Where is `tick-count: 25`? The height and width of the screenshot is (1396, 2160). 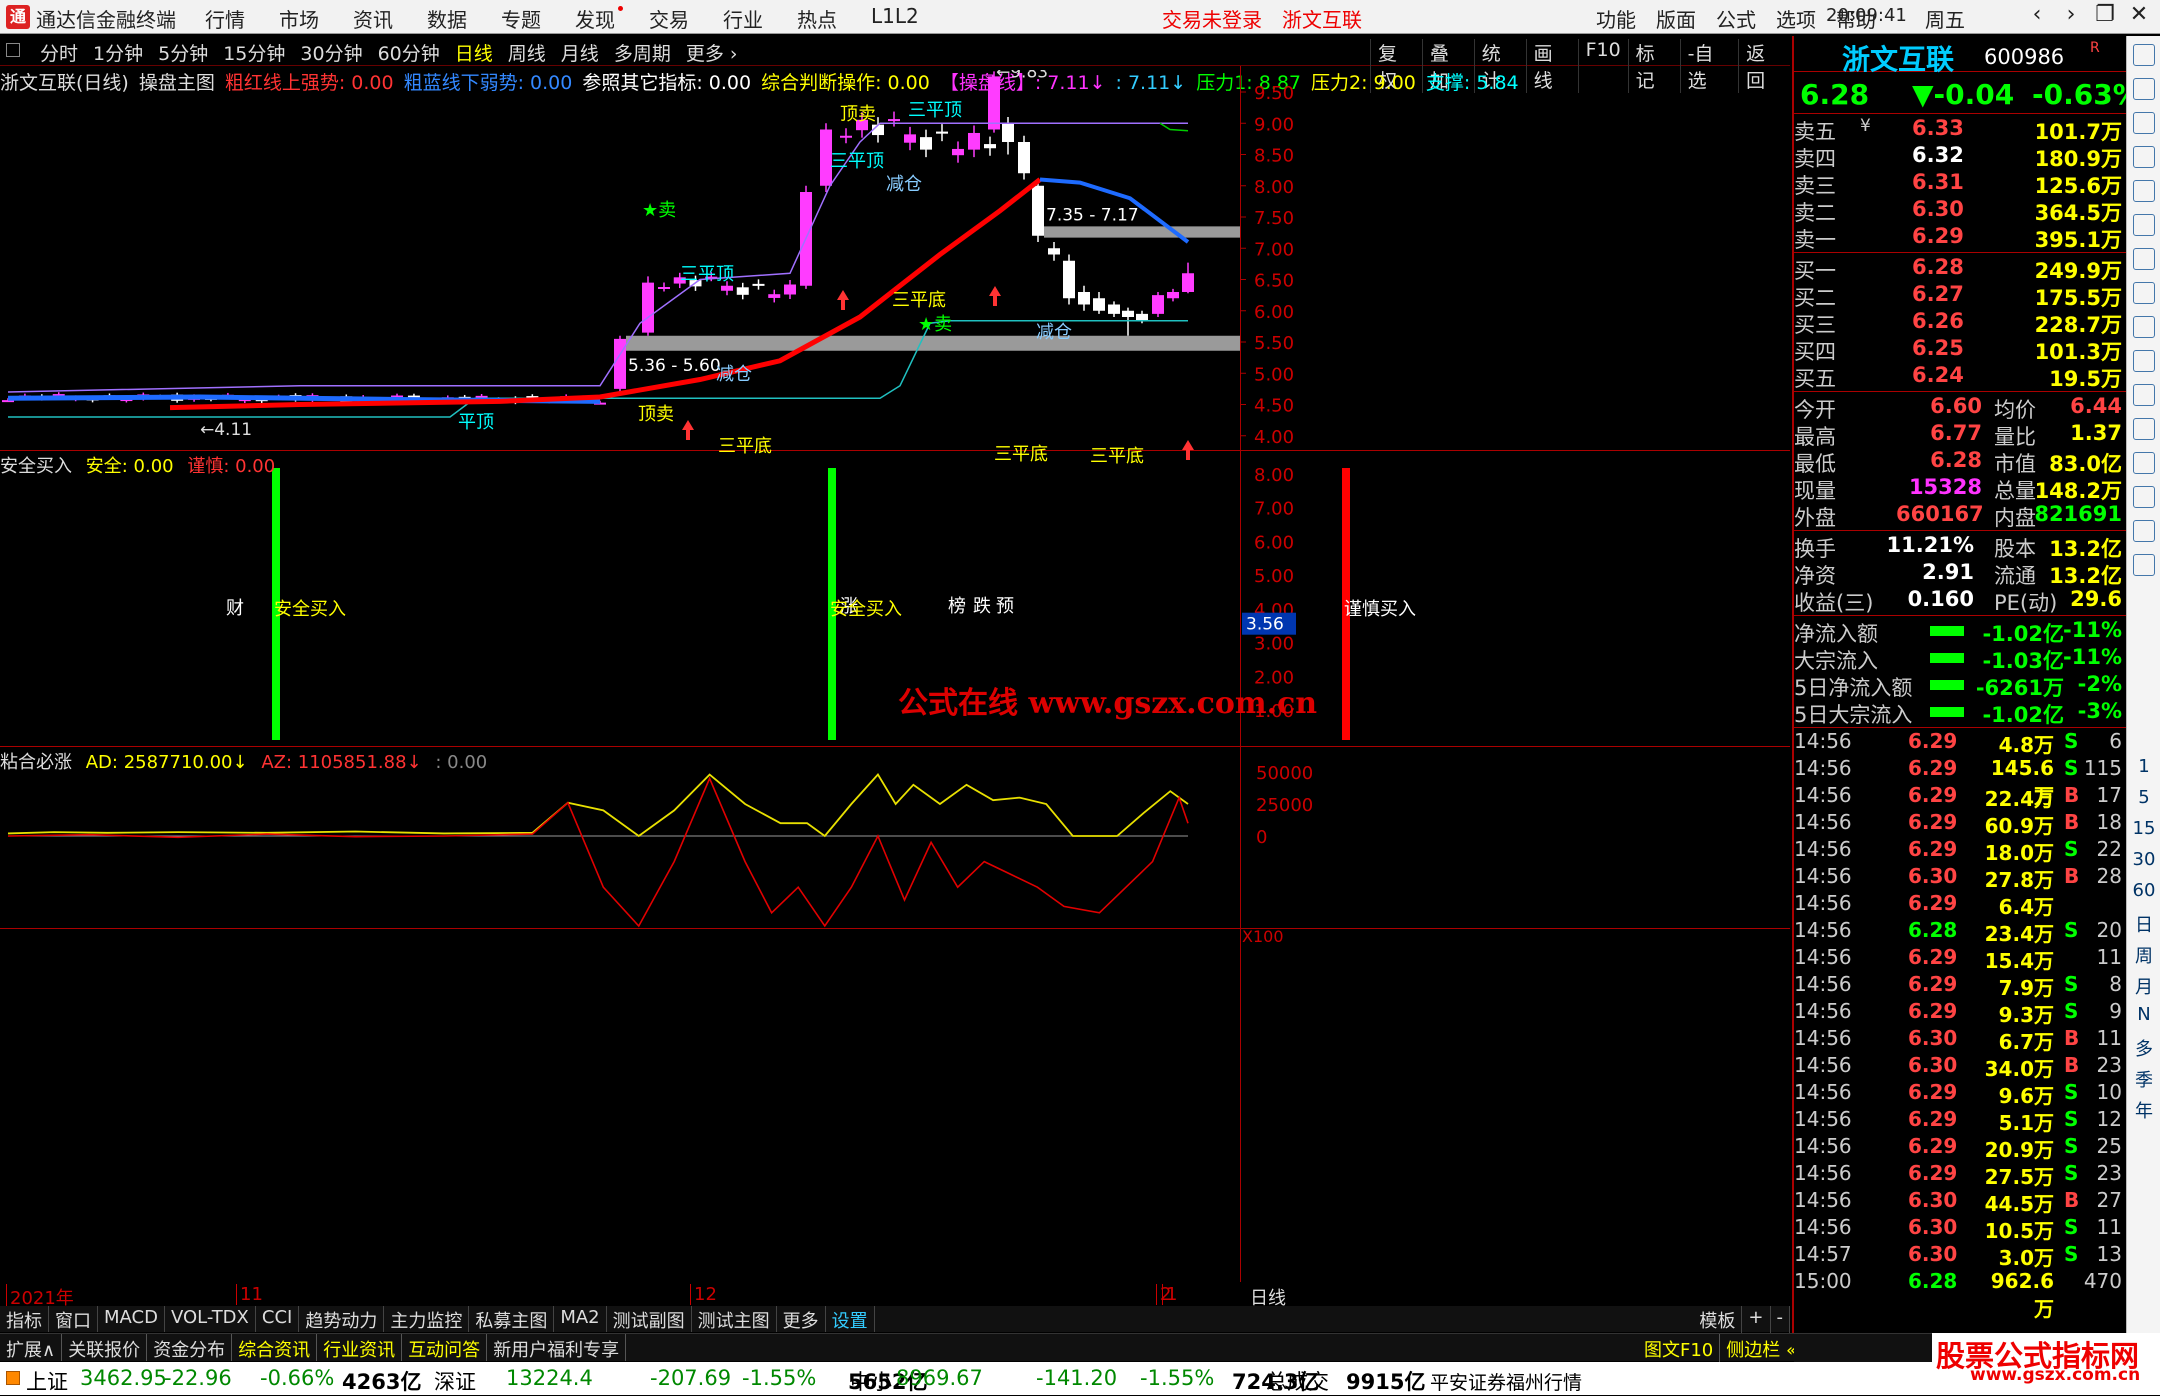
tick-count: 25 is located at coordinates (2109, 1146).